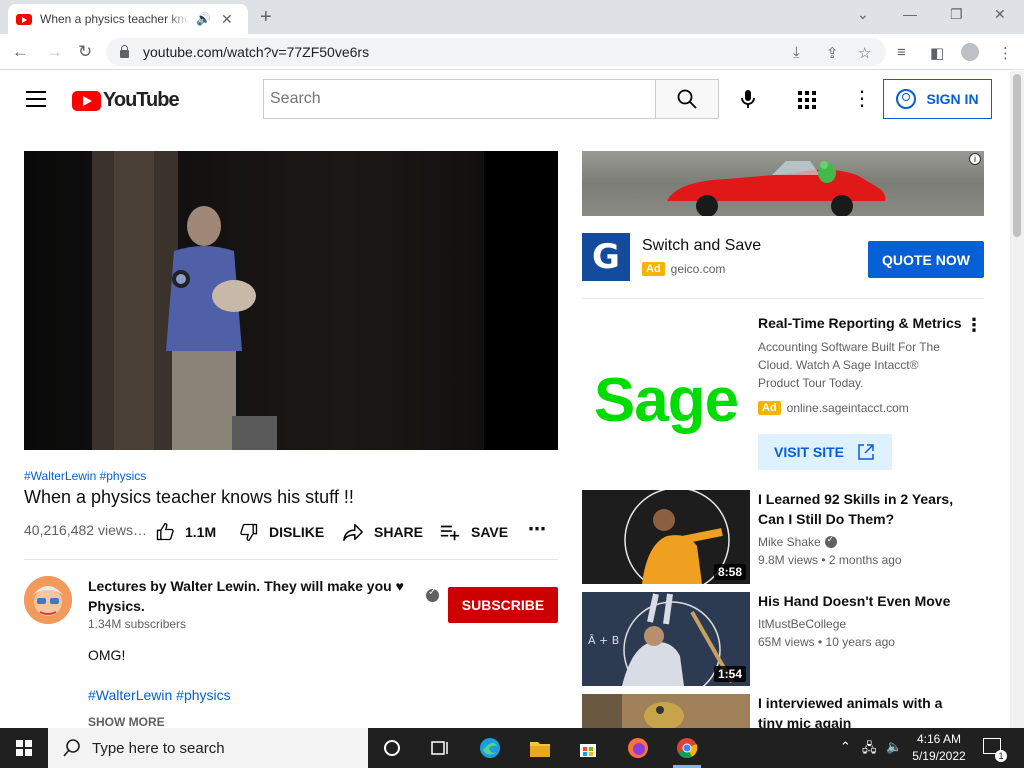 This screenshot has width=1024, height=768. I want to click on audio-playing-icon: 🔊, so click(203, 19).